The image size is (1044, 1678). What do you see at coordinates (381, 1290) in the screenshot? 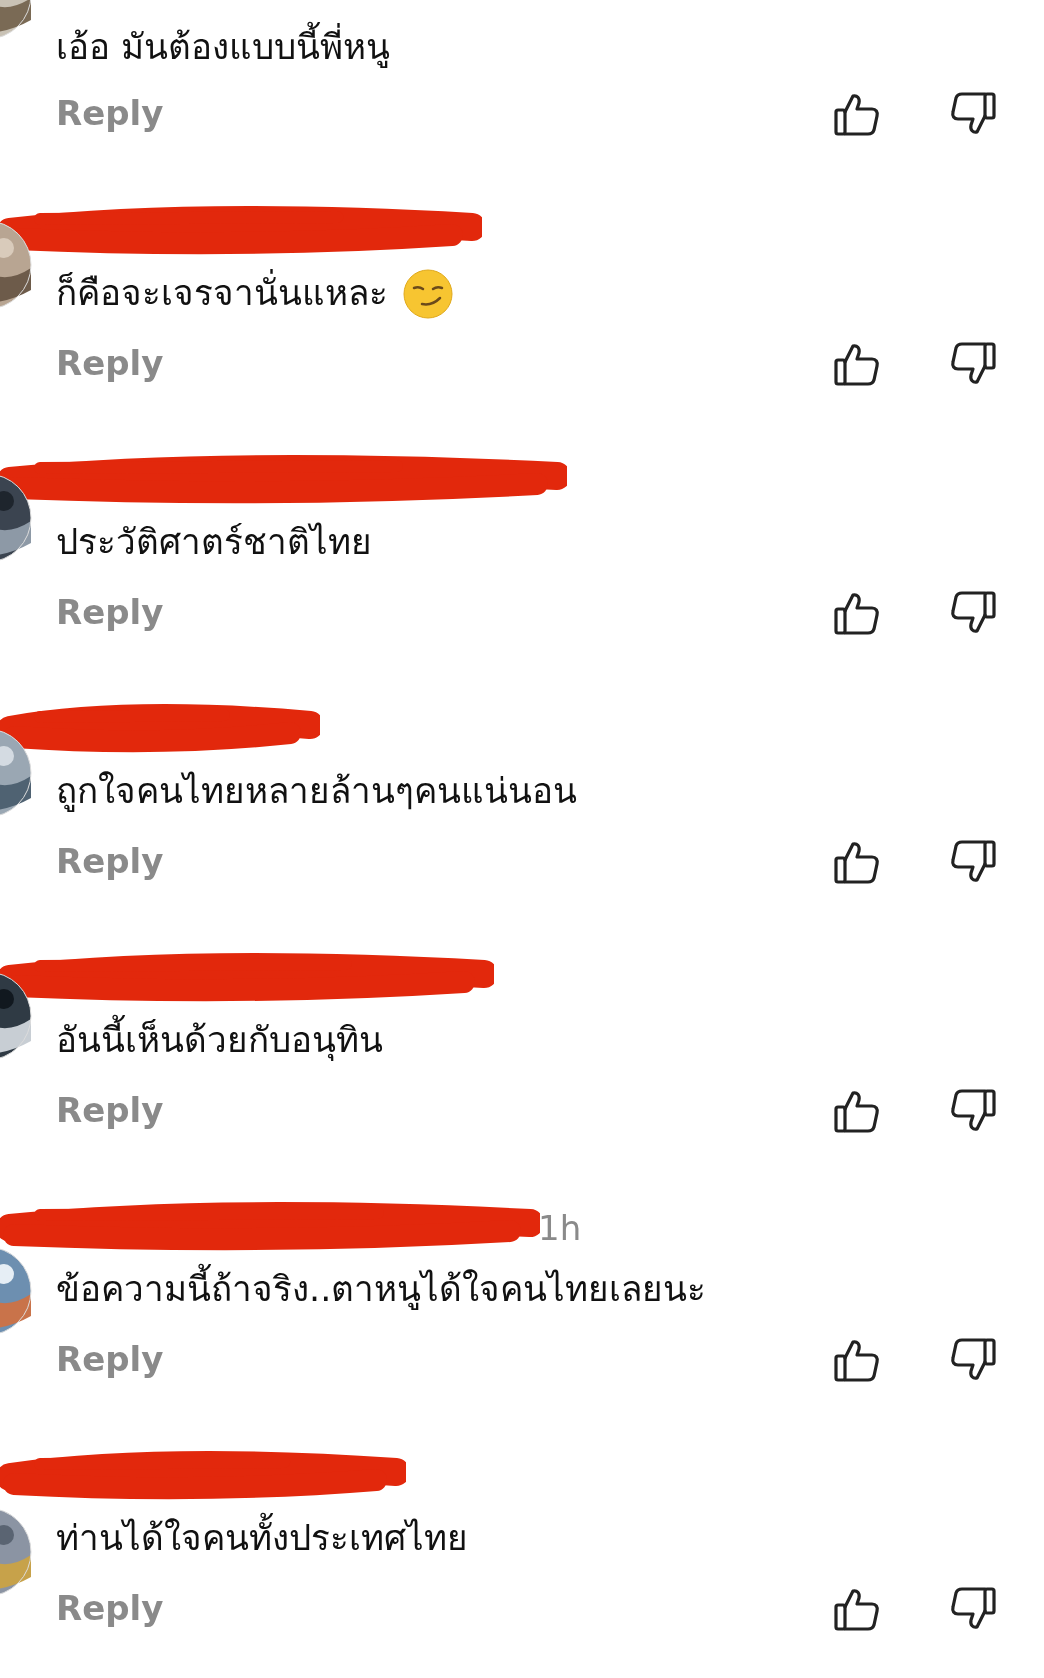
I see `comment-text: ข้อความนี้ถ้าจริง..ตาหนูได้ใจคนไทยเลยนะ` at bounding box center [381, 1290].